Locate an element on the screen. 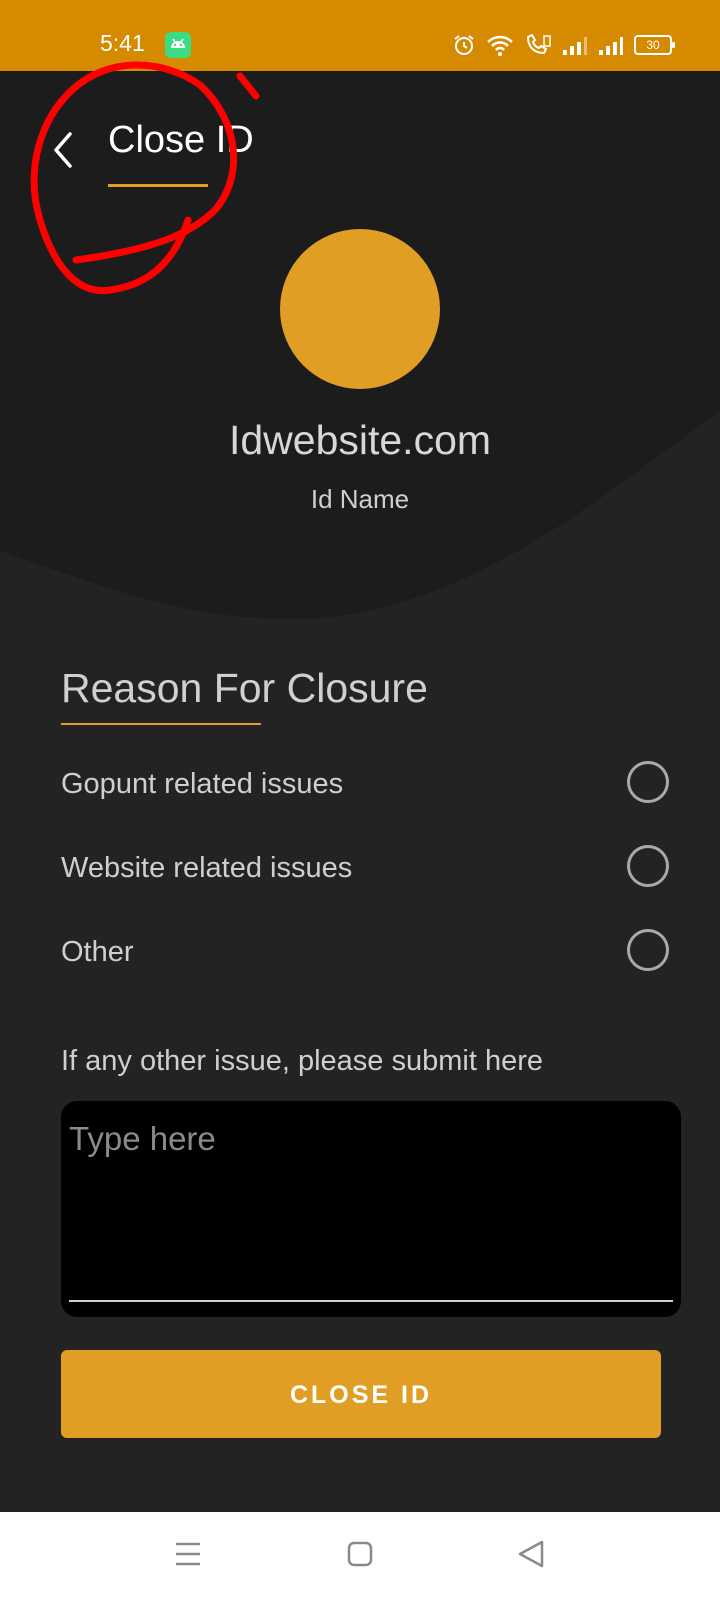  page-title: Close ID is located at coordinates (181, 140).